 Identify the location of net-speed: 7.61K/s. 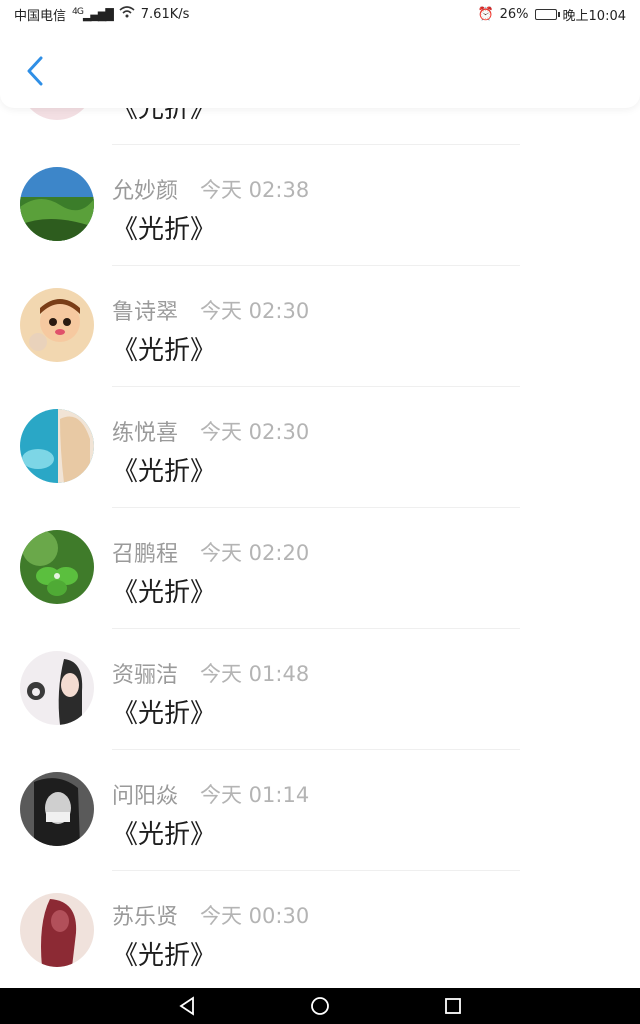
(165, 14).